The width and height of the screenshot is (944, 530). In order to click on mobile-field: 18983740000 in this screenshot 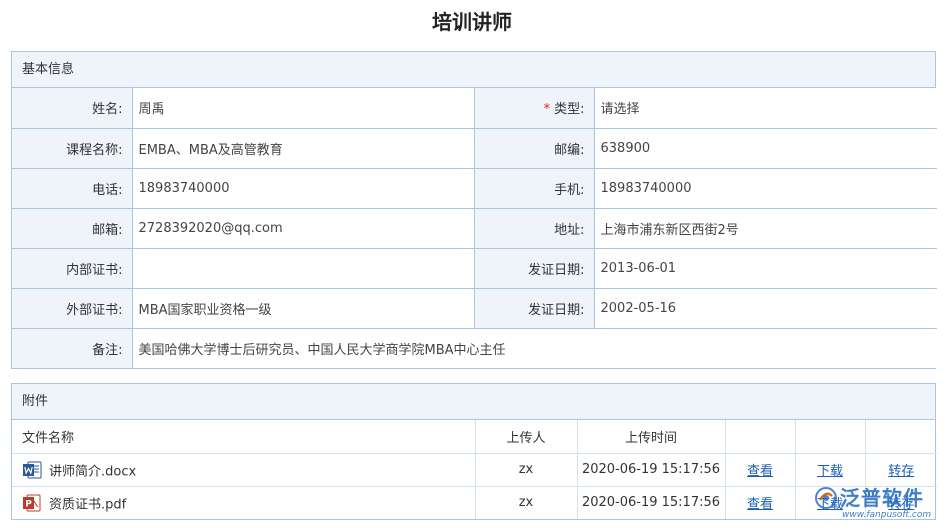, I will do `click(765, 188)`.